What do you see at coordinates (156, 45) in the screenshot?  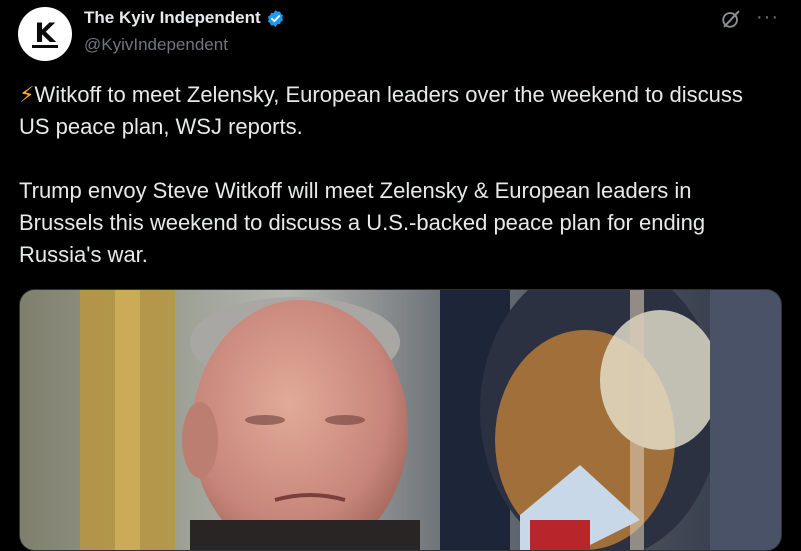 I see `author-handle: @KyivIndependent` at bounding box center [156, 45].